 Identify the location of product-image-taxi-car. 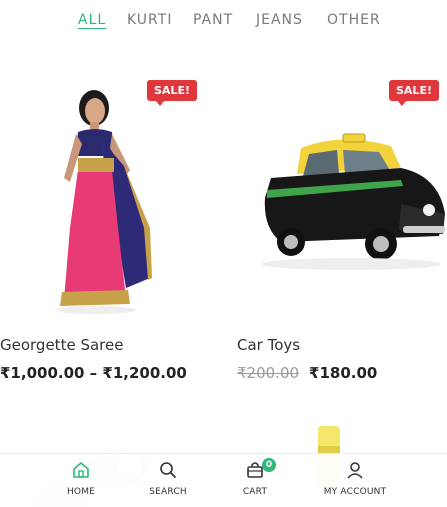
(349, 198).